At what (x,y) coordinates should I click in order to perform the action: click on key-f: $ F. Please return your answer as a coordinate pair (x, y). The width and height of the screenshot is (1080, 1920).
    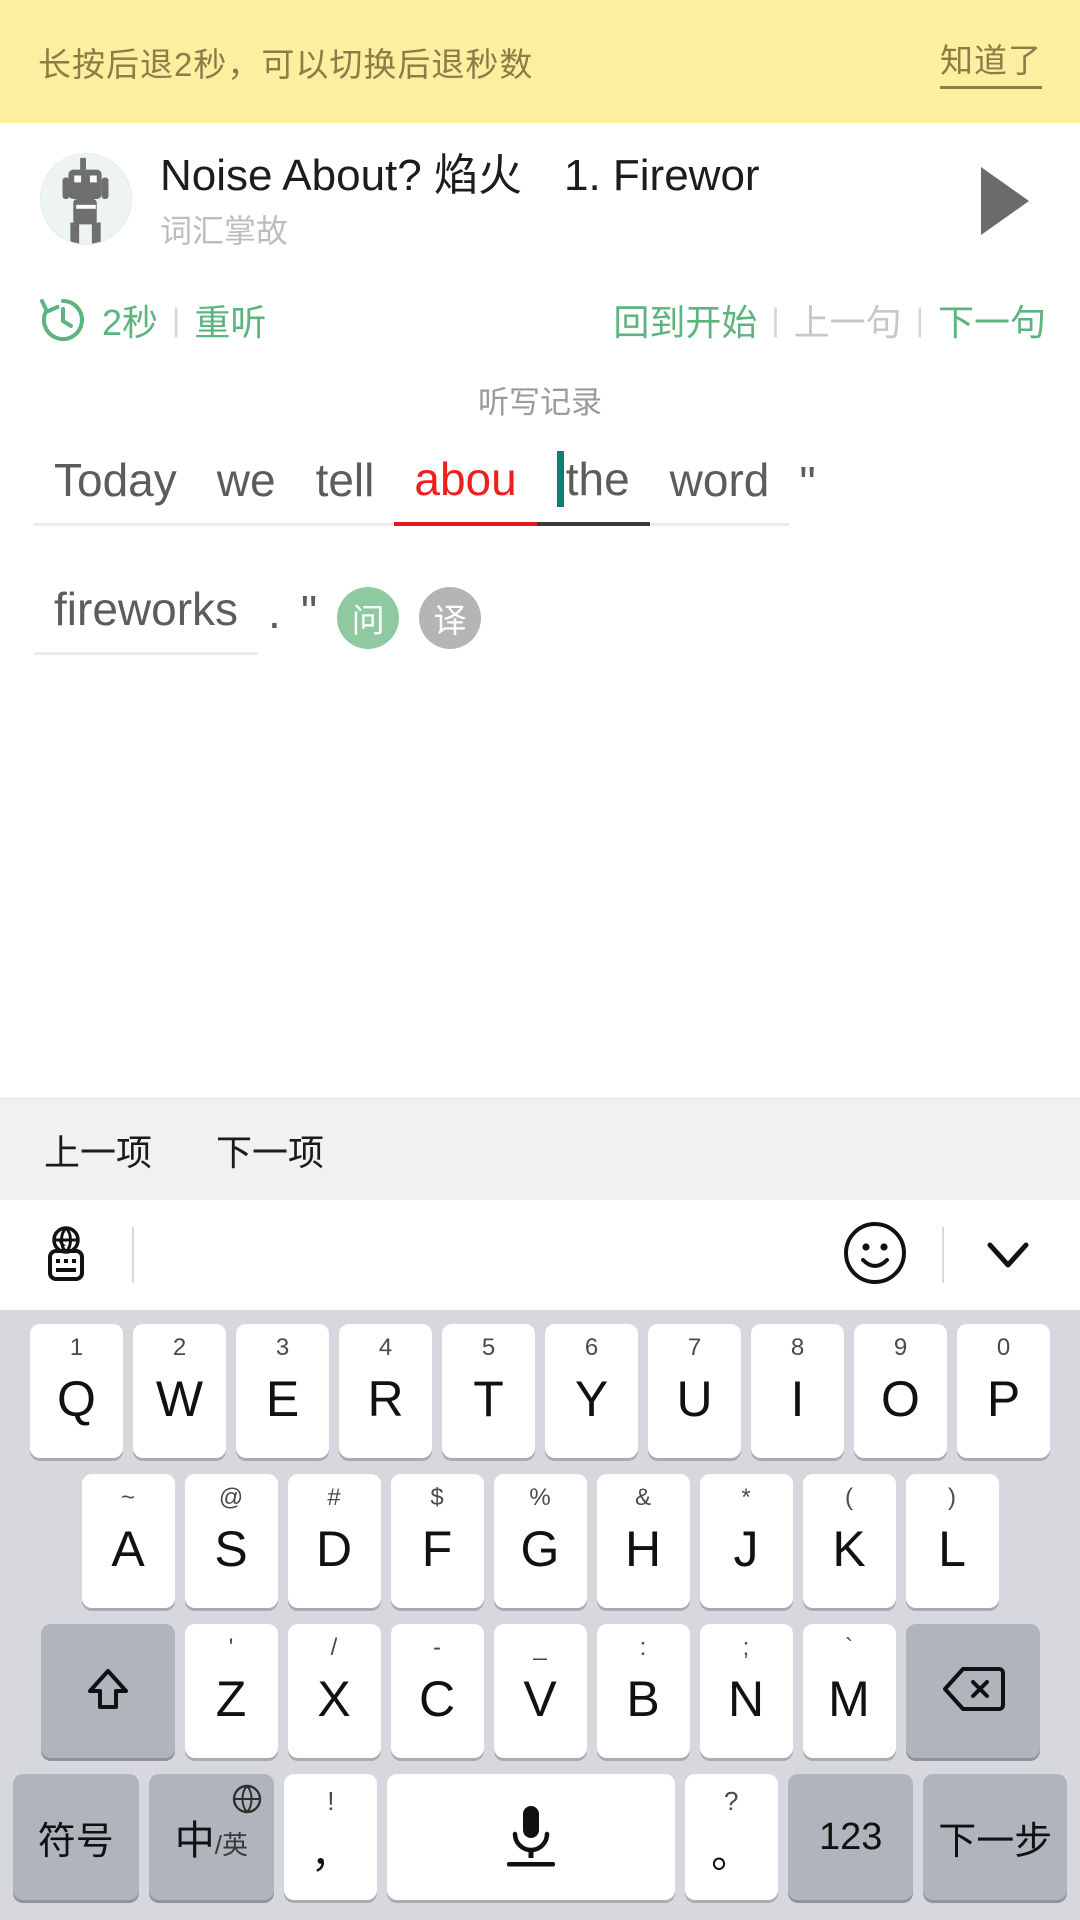
    Looking at the image, I should click on (437, 1541).